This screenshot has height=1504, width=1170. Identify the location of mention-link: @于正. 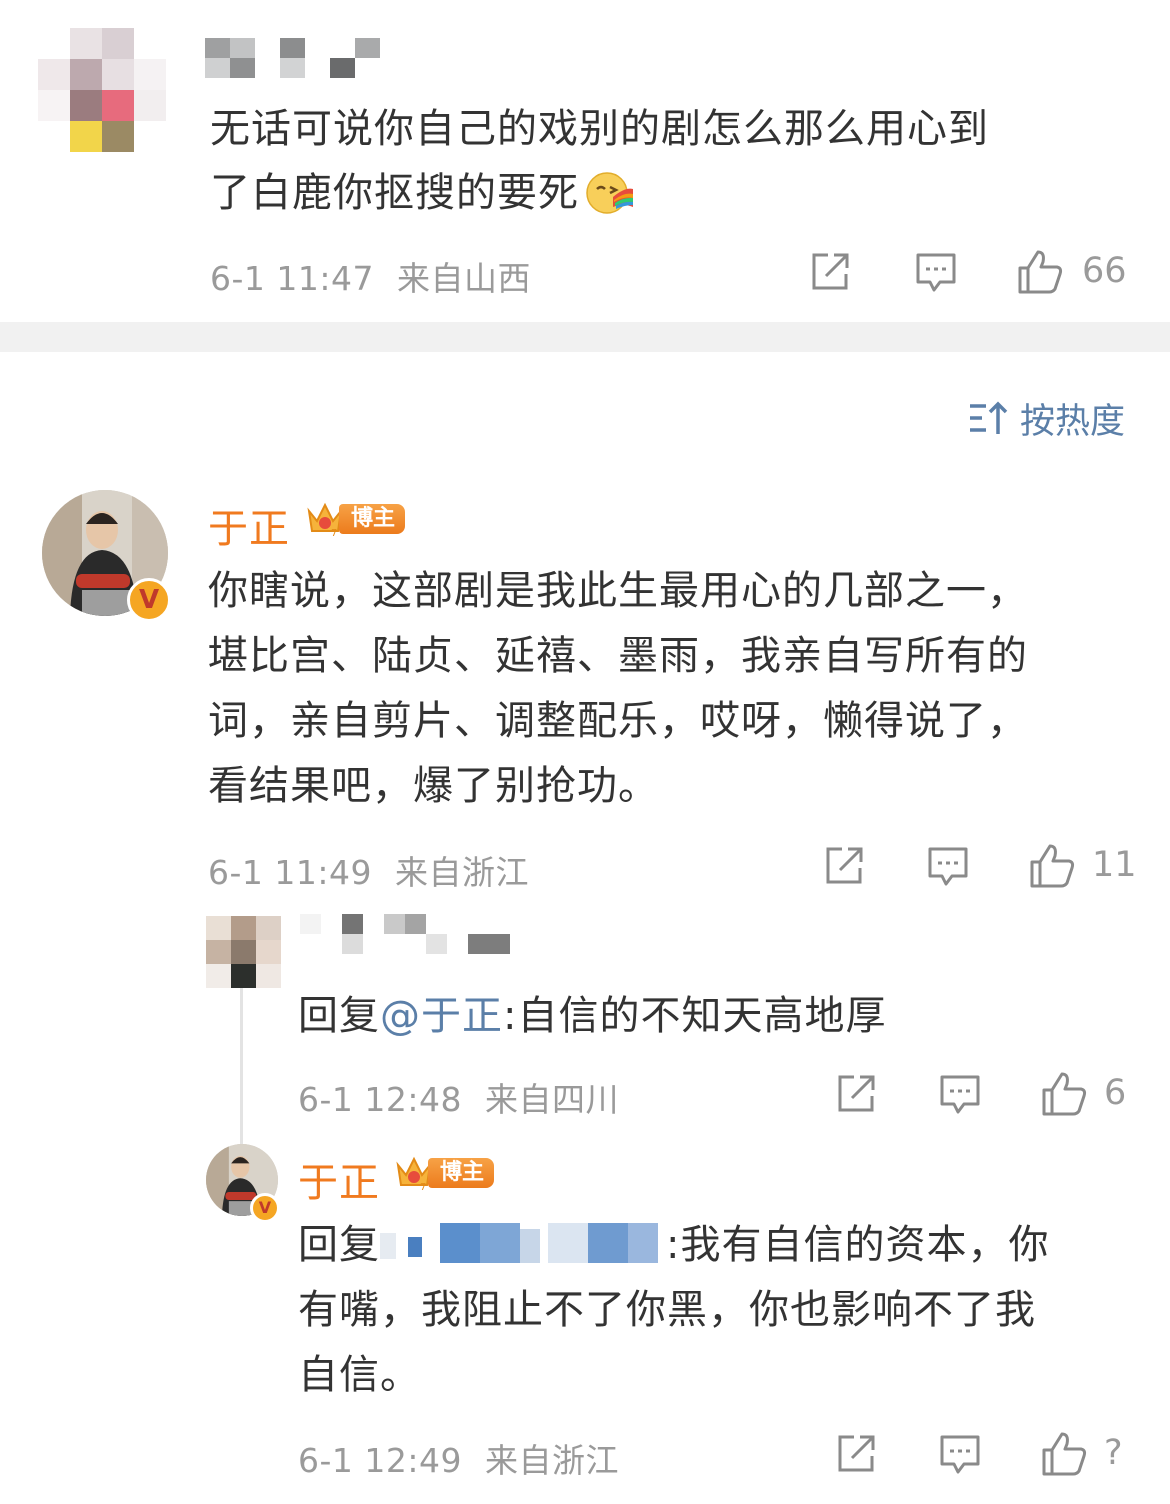
(441, 1016).